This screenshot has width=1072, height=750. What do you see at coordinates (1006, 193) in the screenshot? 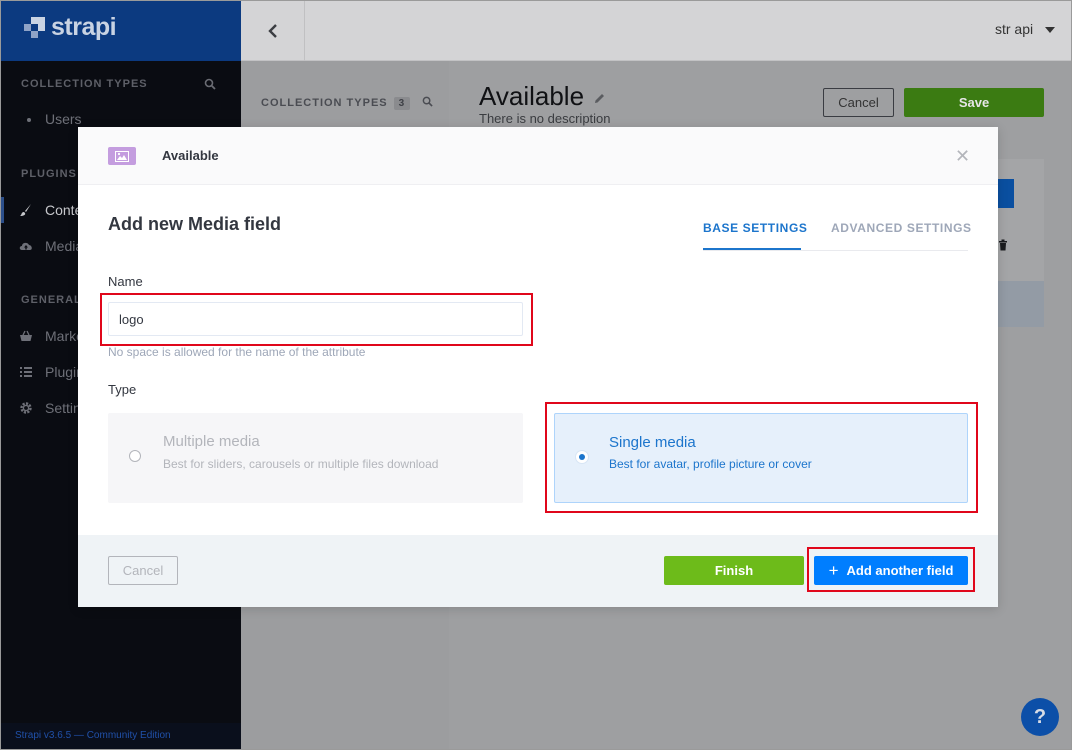
I see `background-button` at bounding box center [1006, 193].